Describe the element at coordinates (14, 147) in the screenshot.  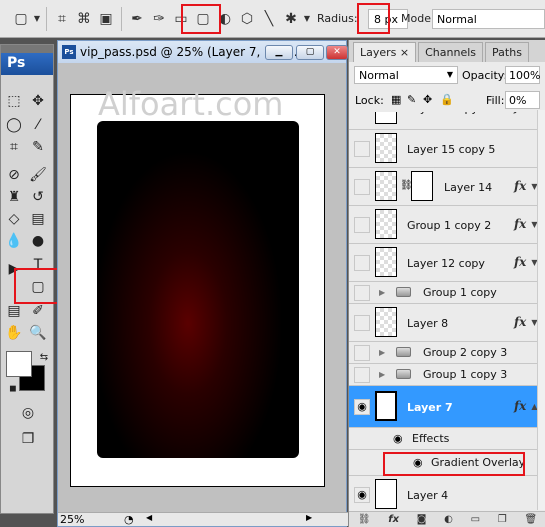
I see `crop-tool-icon: ⌗` at that location.